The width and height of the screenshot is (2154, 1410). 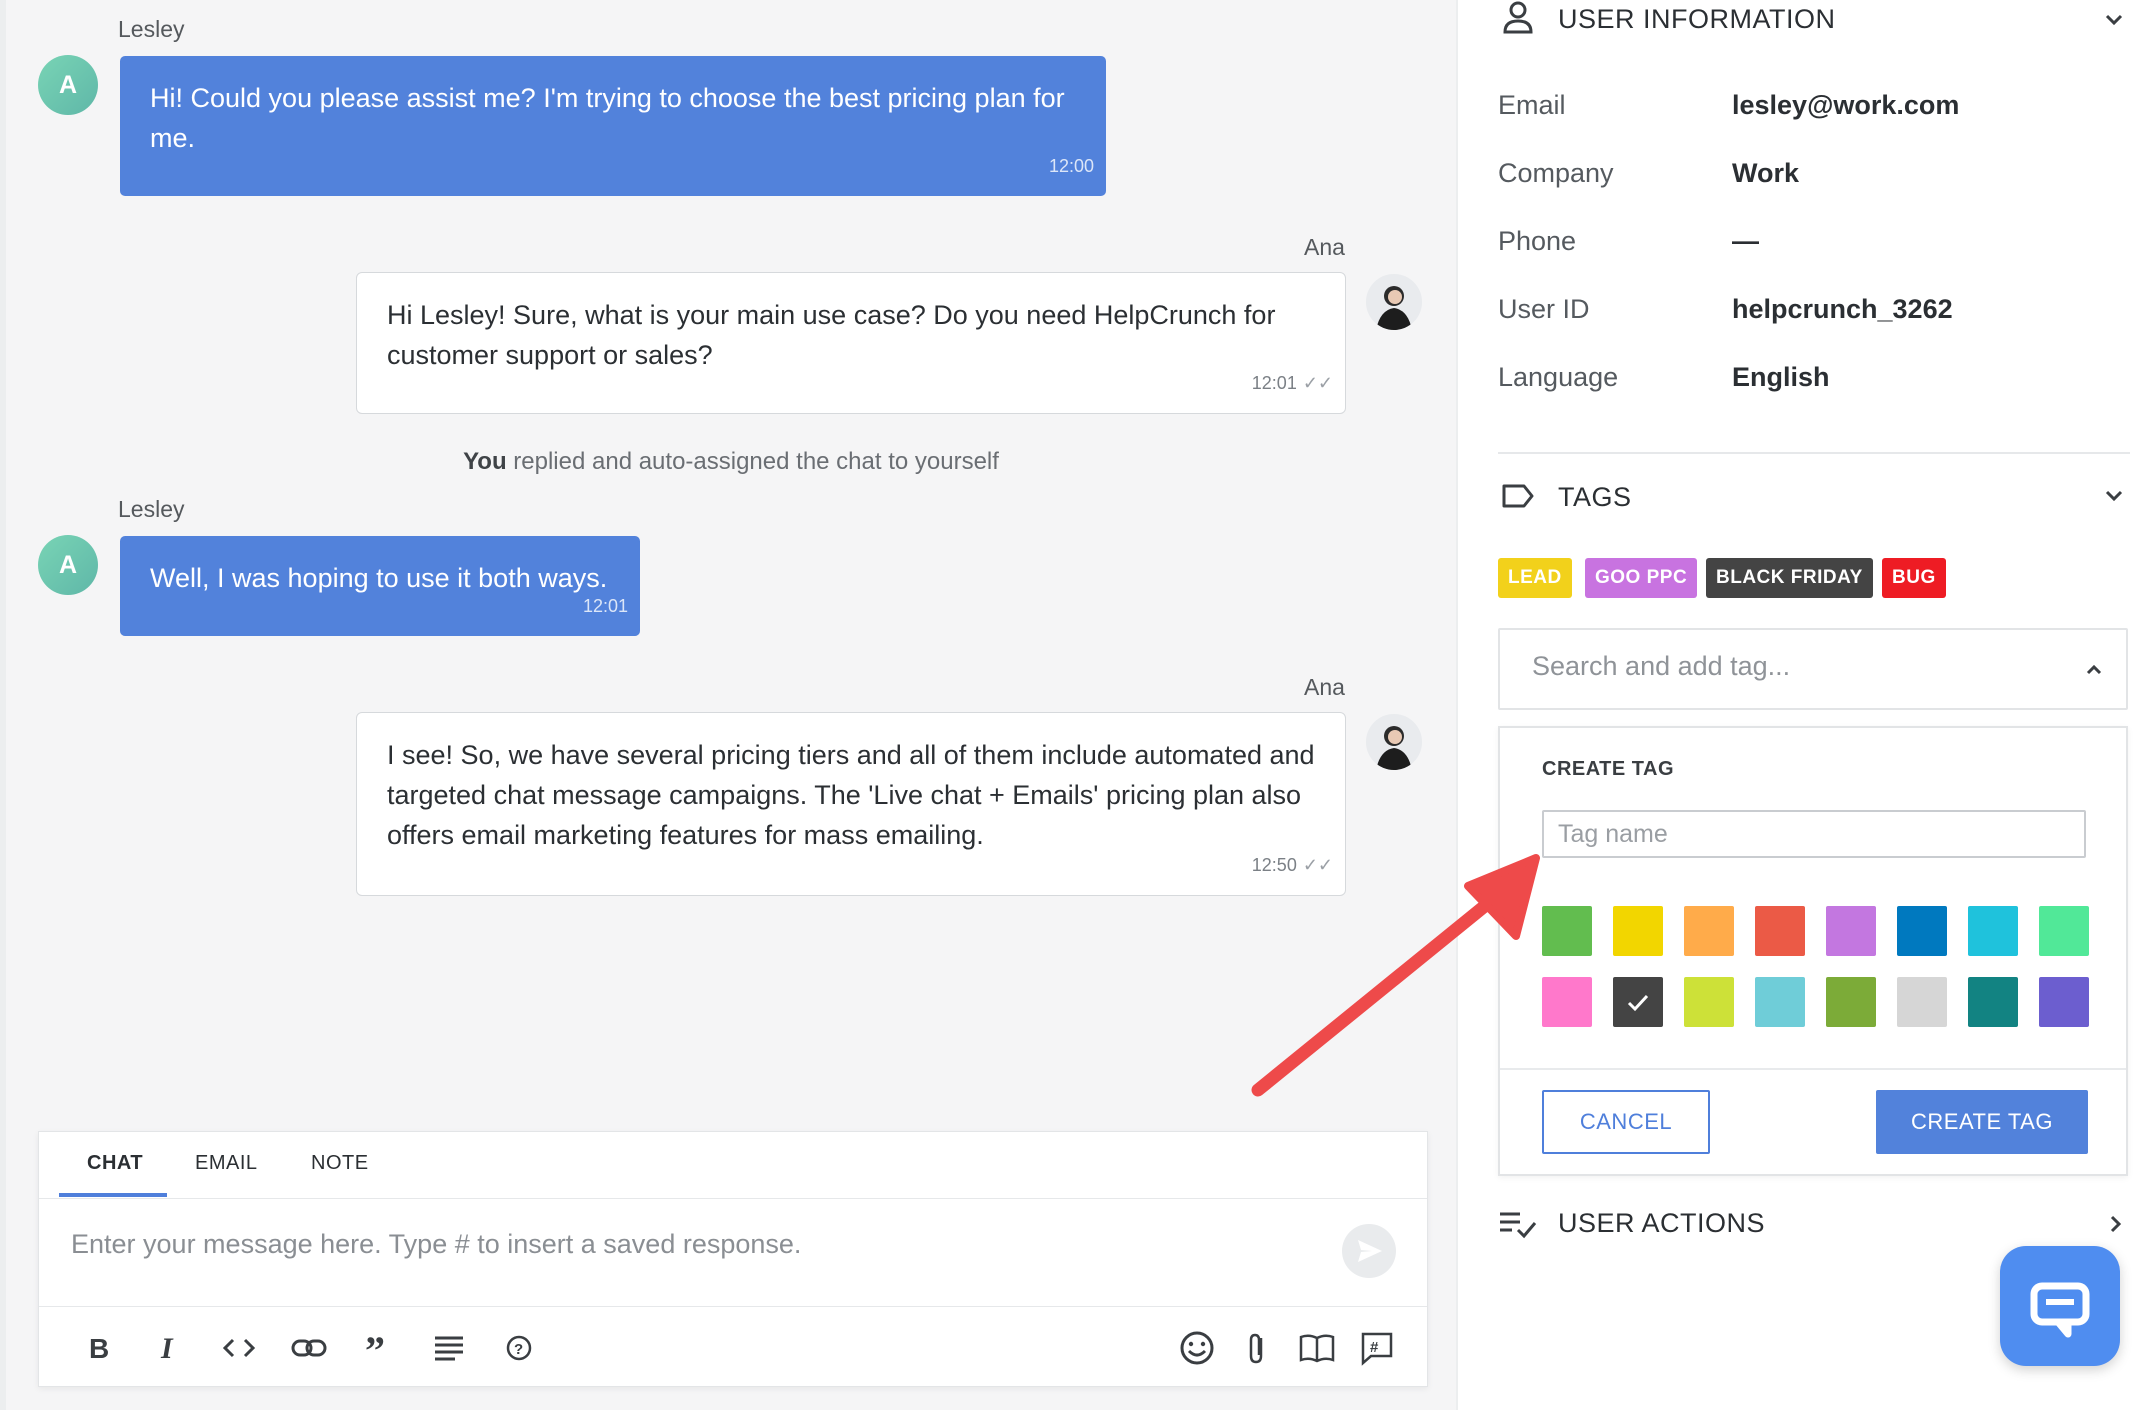 What do you see at coordinates (1661, 1223) in the screenshot?
I see `user-actions-title: USER ACTIONS` at bounding box center [1661, 1223].